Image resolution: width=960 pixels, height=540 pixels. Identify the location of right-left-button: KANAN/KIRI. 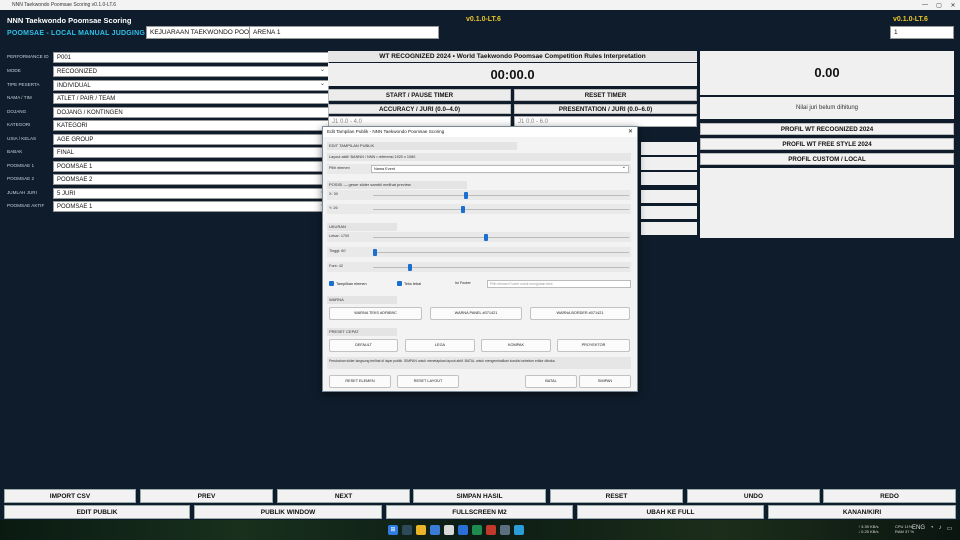
(862, 512).